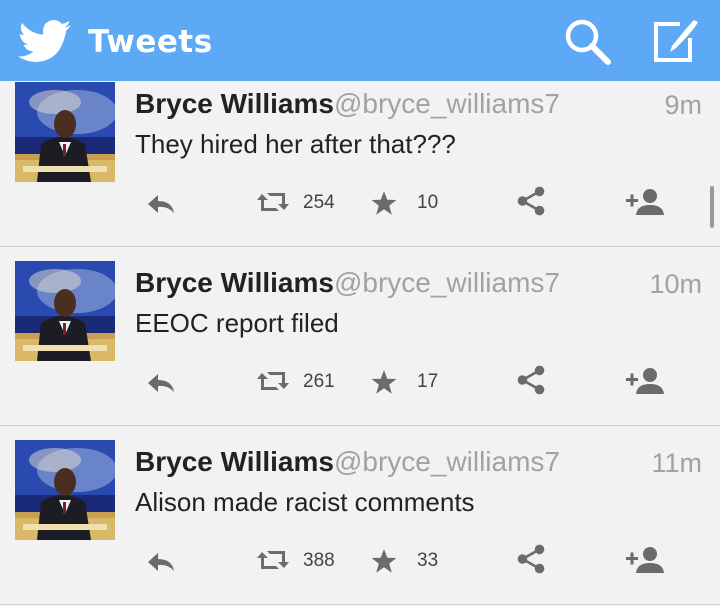 This screenshot has width=720, height=606. What do you see at coordinates (45, 42) in the screenshot?
I see `twitter-bird-icon` at bounding box center [45, 42].